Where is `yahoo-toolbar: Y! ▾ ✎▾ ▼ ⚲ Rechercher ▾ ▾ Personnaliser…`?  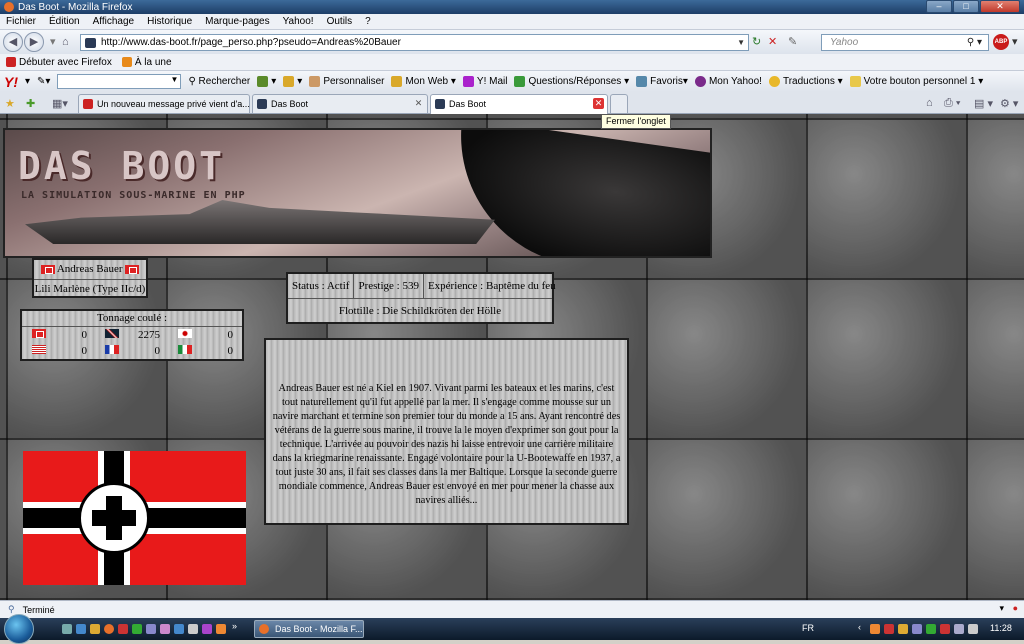 yahoo-toolbar: Y! ▾ ✎▾ ▼ ⚲ Rechercher ▾ ▾ Personnaliser… is located at coordinates (512, 81).